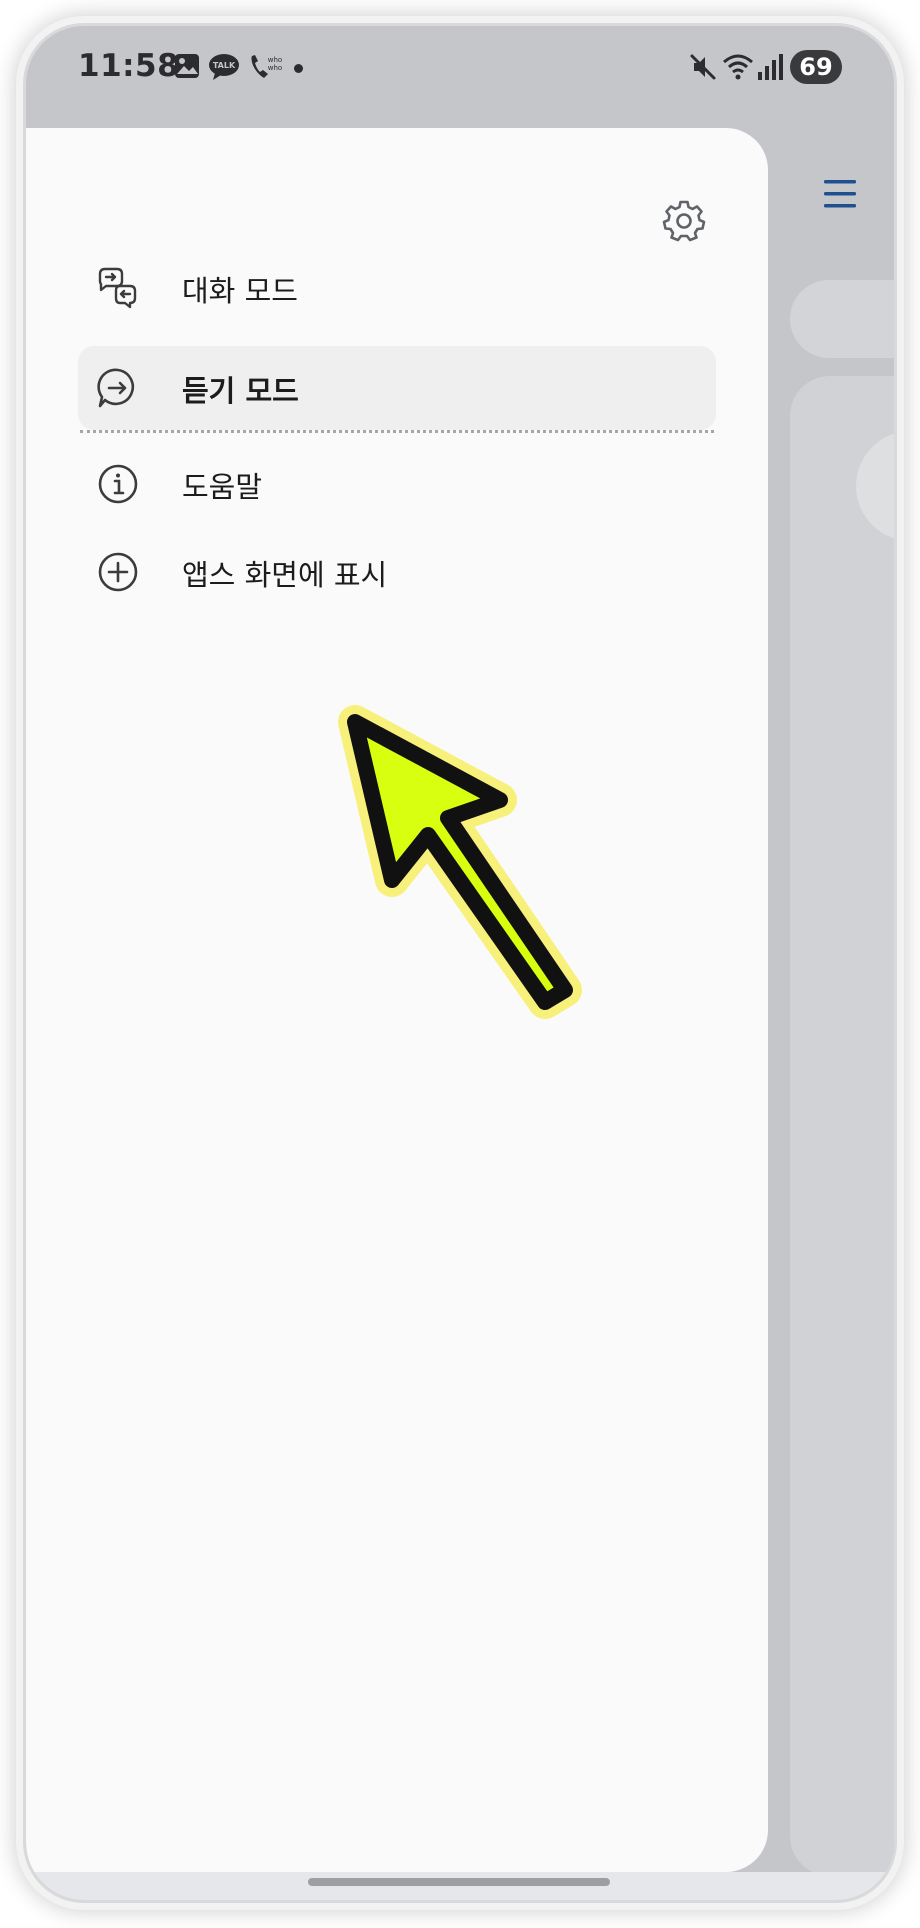 The width and height of the screenshot is (920, 1928). What do you see at coordinates (298, 68) in the screenshot?
I see `notification-dot` at bounding box center [298, 68].